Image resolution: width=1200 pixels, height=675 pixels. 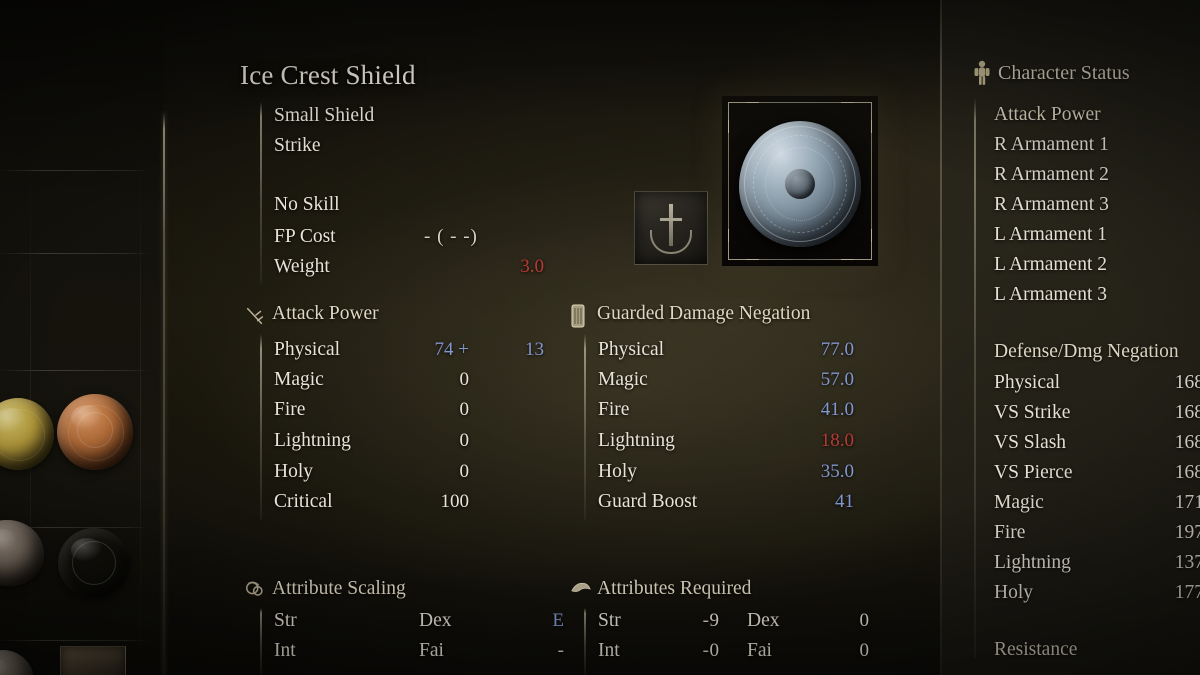 I want to click on character-figure-icon, so click(x=982, y=72).